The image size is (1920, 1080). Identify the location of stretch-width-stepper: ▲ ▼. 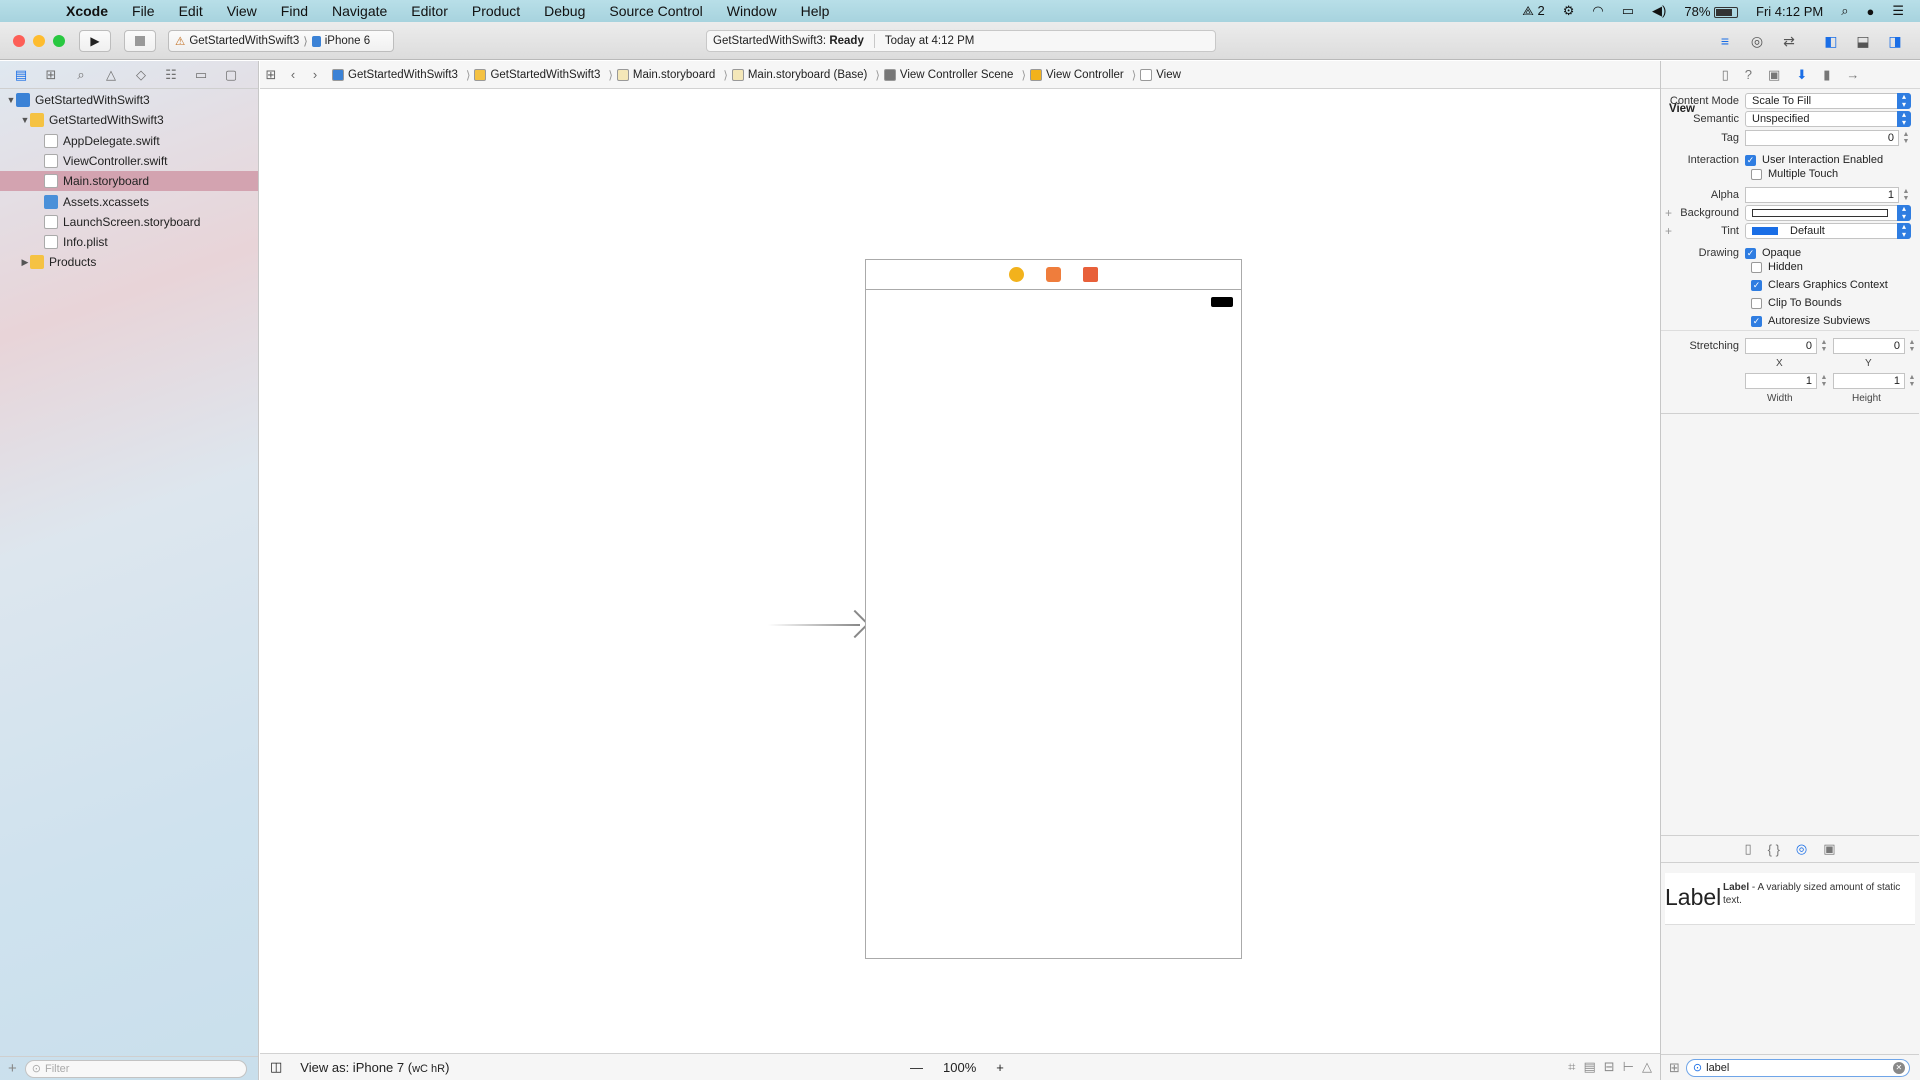
(1824, 381).